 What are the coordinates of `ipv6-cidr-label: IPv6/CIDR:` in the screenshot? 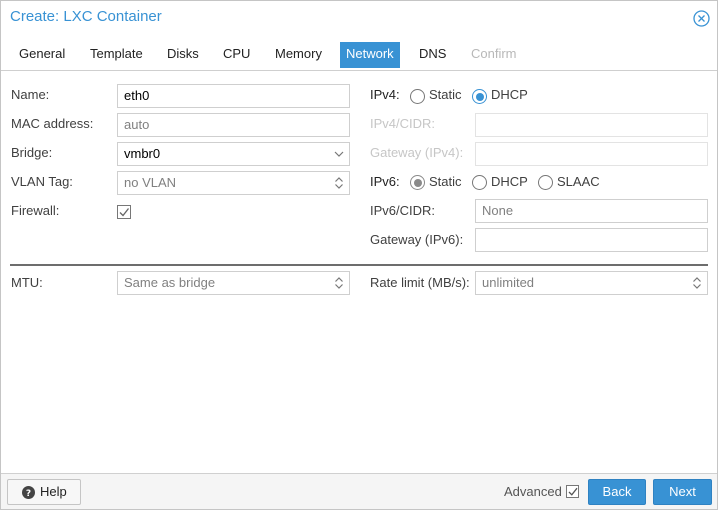 It's located at (403, 210).